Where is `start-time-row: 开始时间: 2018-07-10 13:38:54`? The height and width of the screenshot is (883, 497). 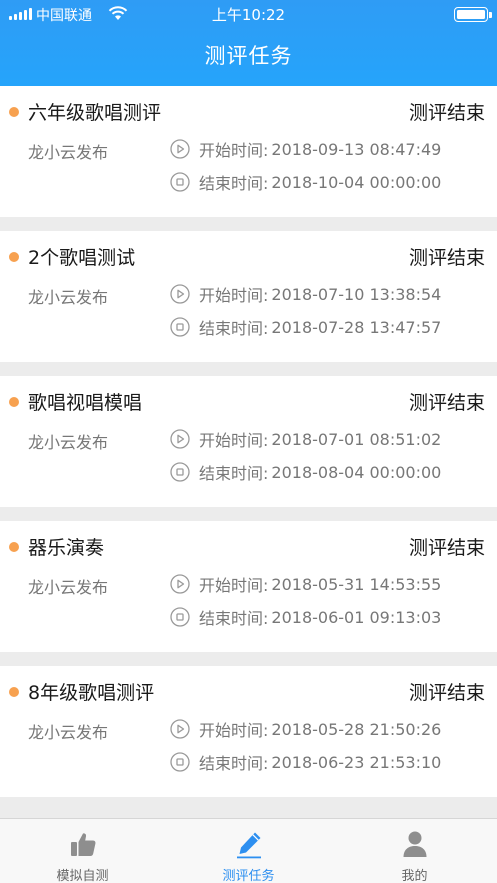 start-time-row: 开始时间: 2018-07-10 13:38:54 is located at coordinates (305, 294).